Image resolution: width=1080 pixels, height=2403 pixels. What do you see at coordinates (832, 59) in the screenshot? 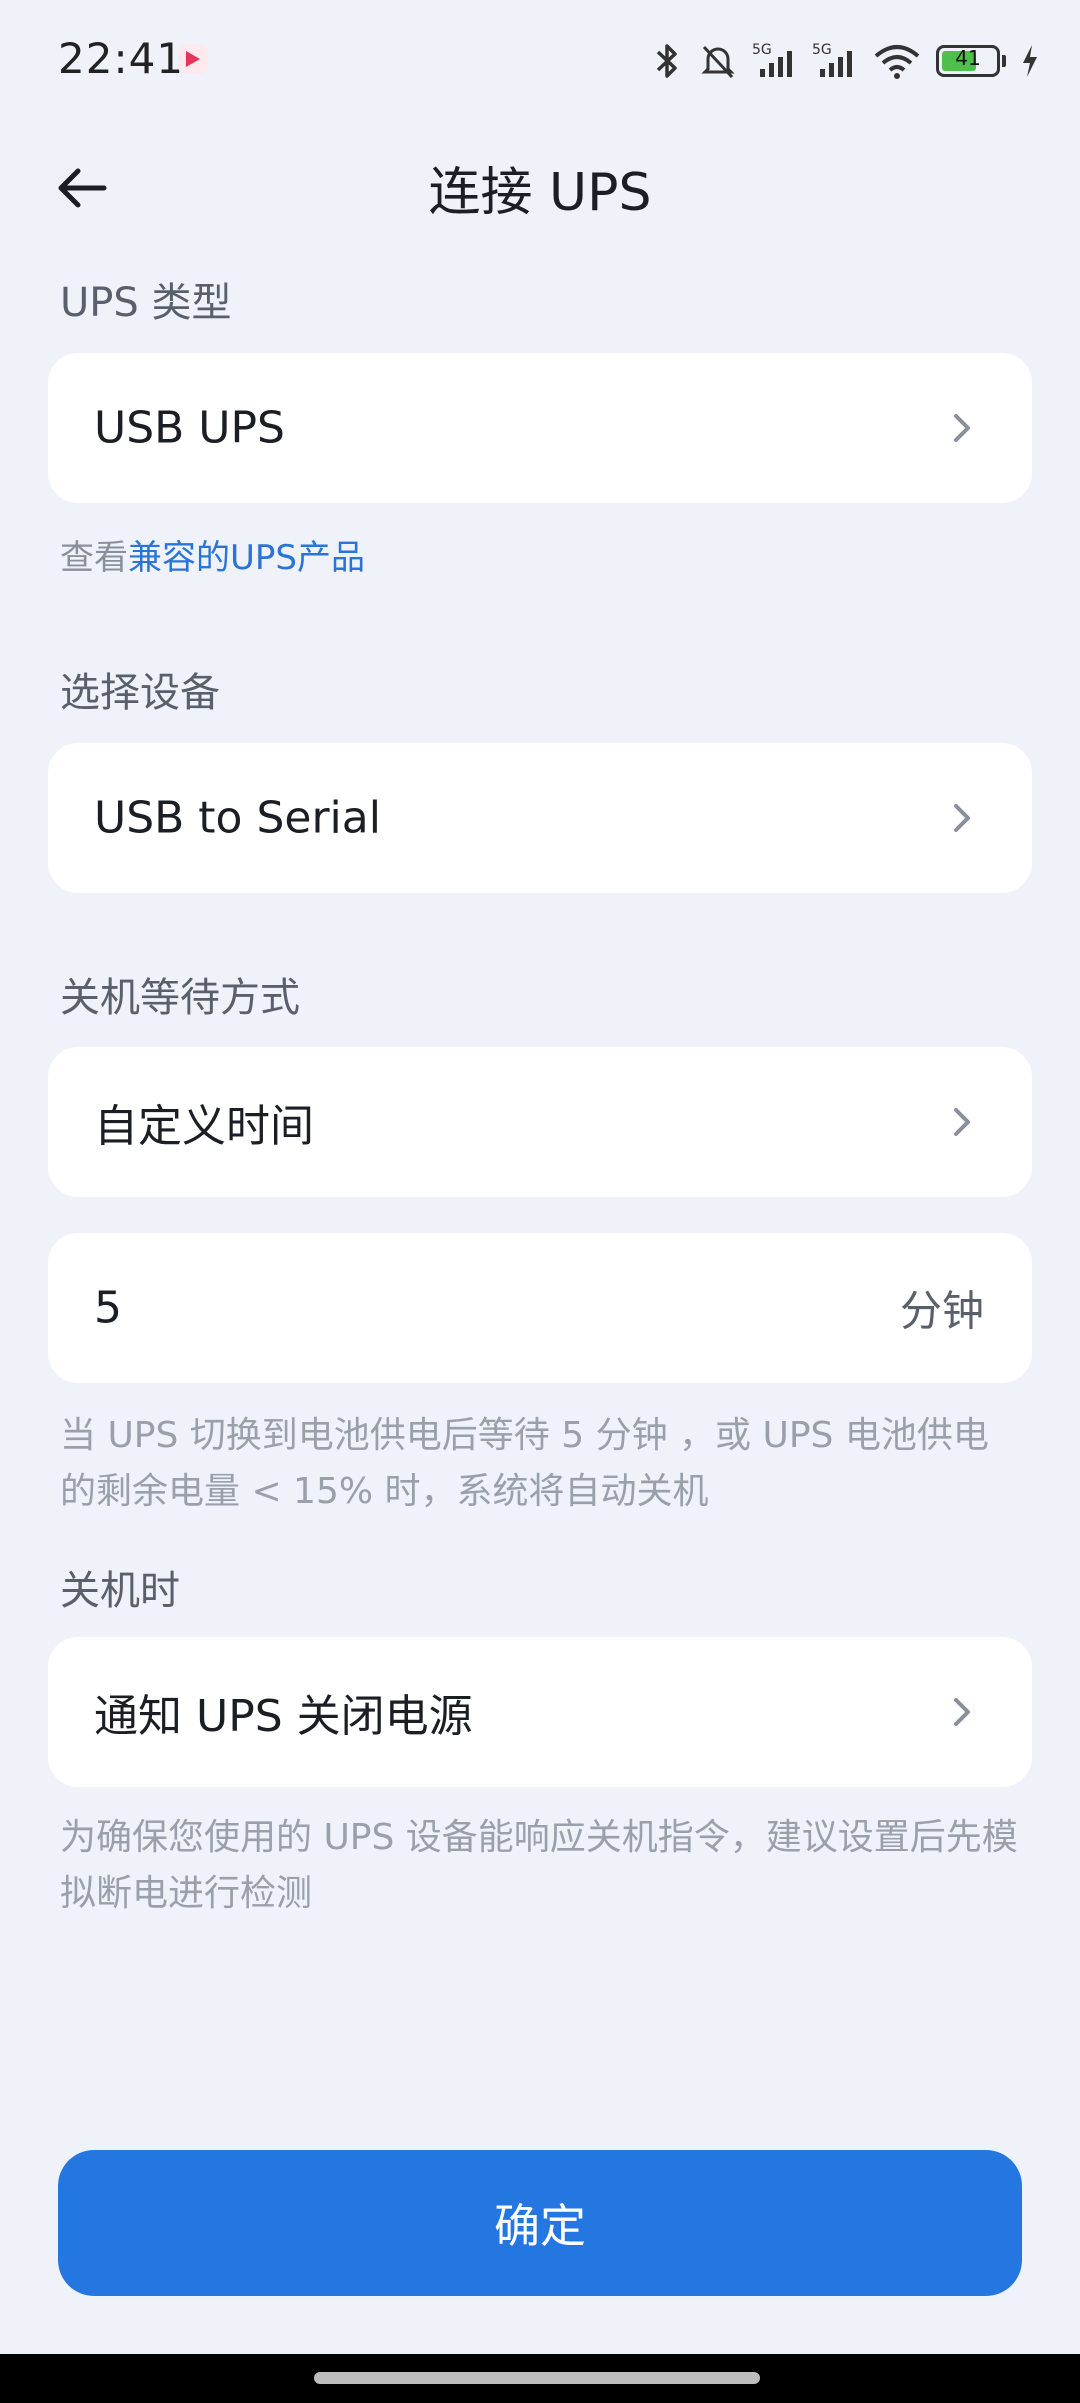
I see `signal-5g-icon-2: 5G` at bounding box center [832, 59].